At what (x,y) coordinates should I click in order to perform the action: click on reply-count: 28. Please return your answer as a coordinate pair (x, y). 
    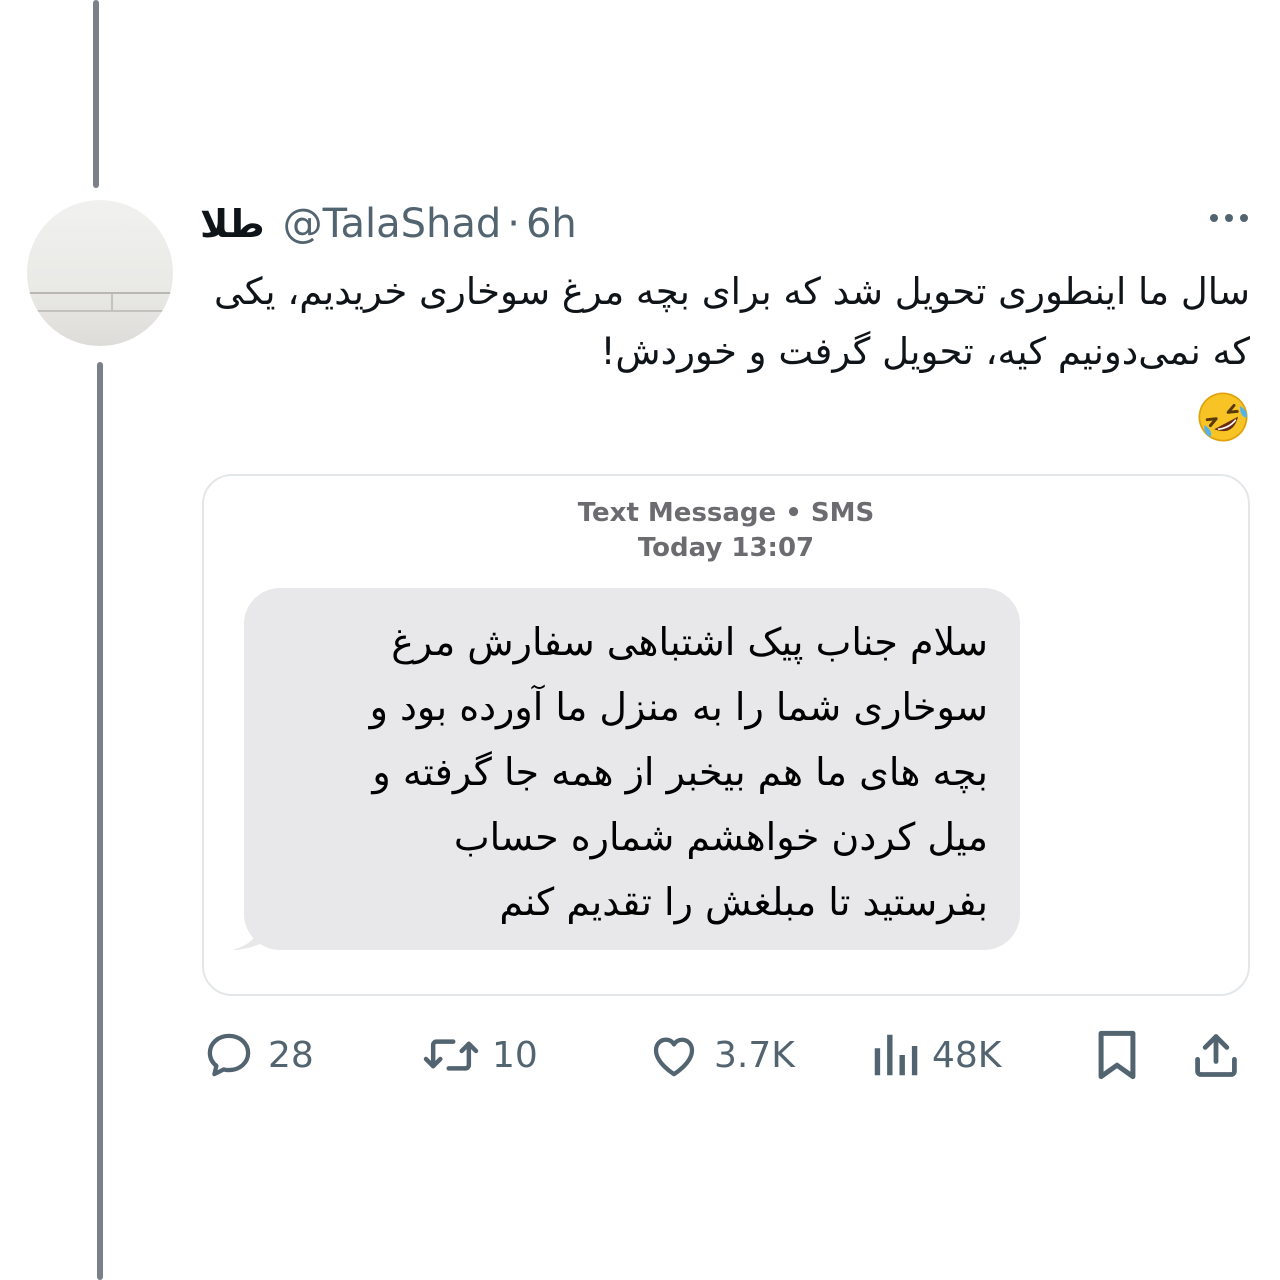
    Looking at the image, I should click on (291, 1055).